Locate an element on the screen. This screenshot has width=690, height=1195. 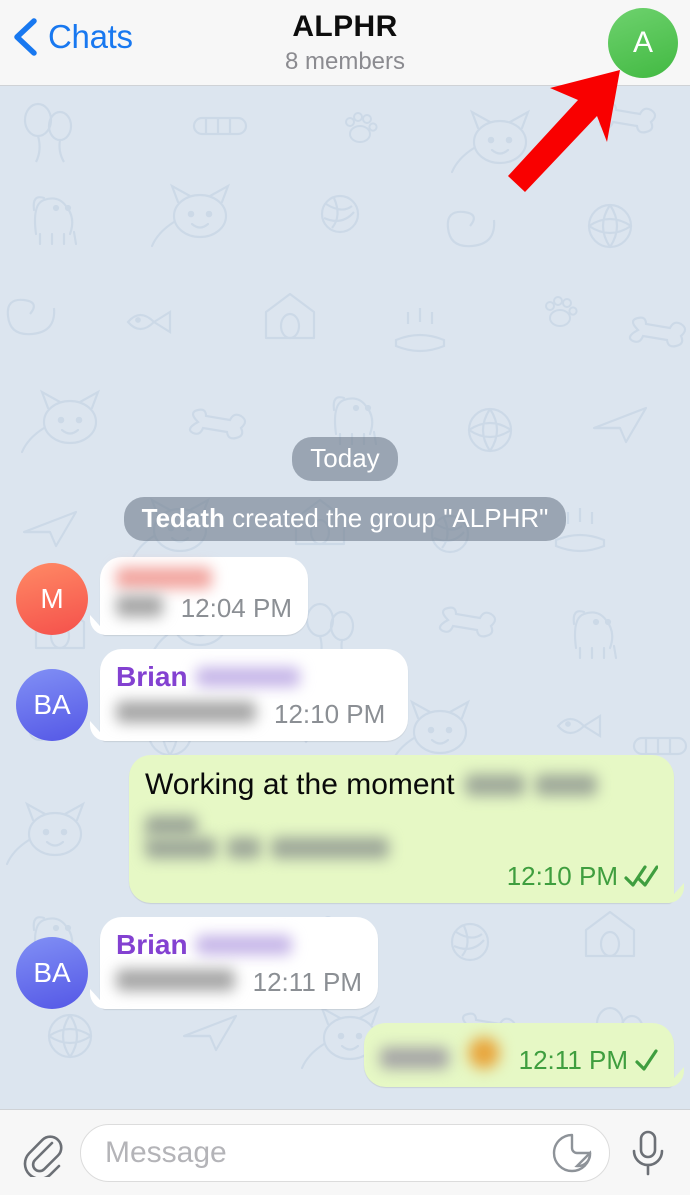
double-check-icon is located at coordinates (641, 876).